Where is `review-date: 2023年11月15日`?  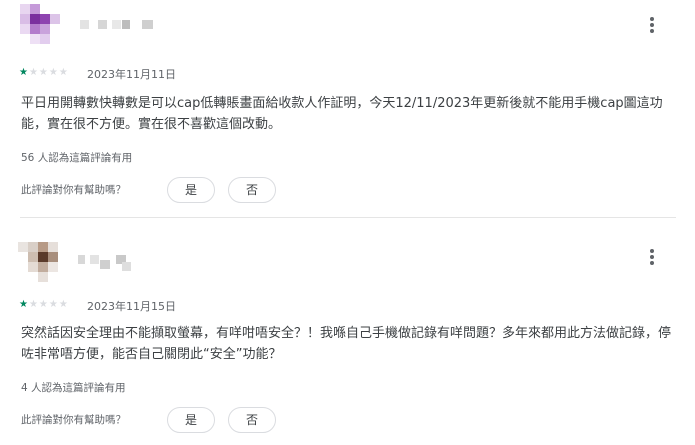
review-date: 2023年11月15日 is located at coordinates (131, 306).